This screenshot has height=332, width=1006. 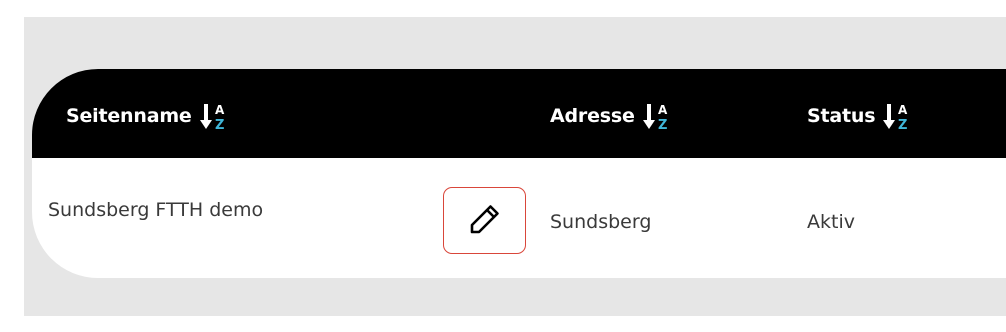 I want to click on site-address-cell: Sundsberg, so click(x=601, y=222).